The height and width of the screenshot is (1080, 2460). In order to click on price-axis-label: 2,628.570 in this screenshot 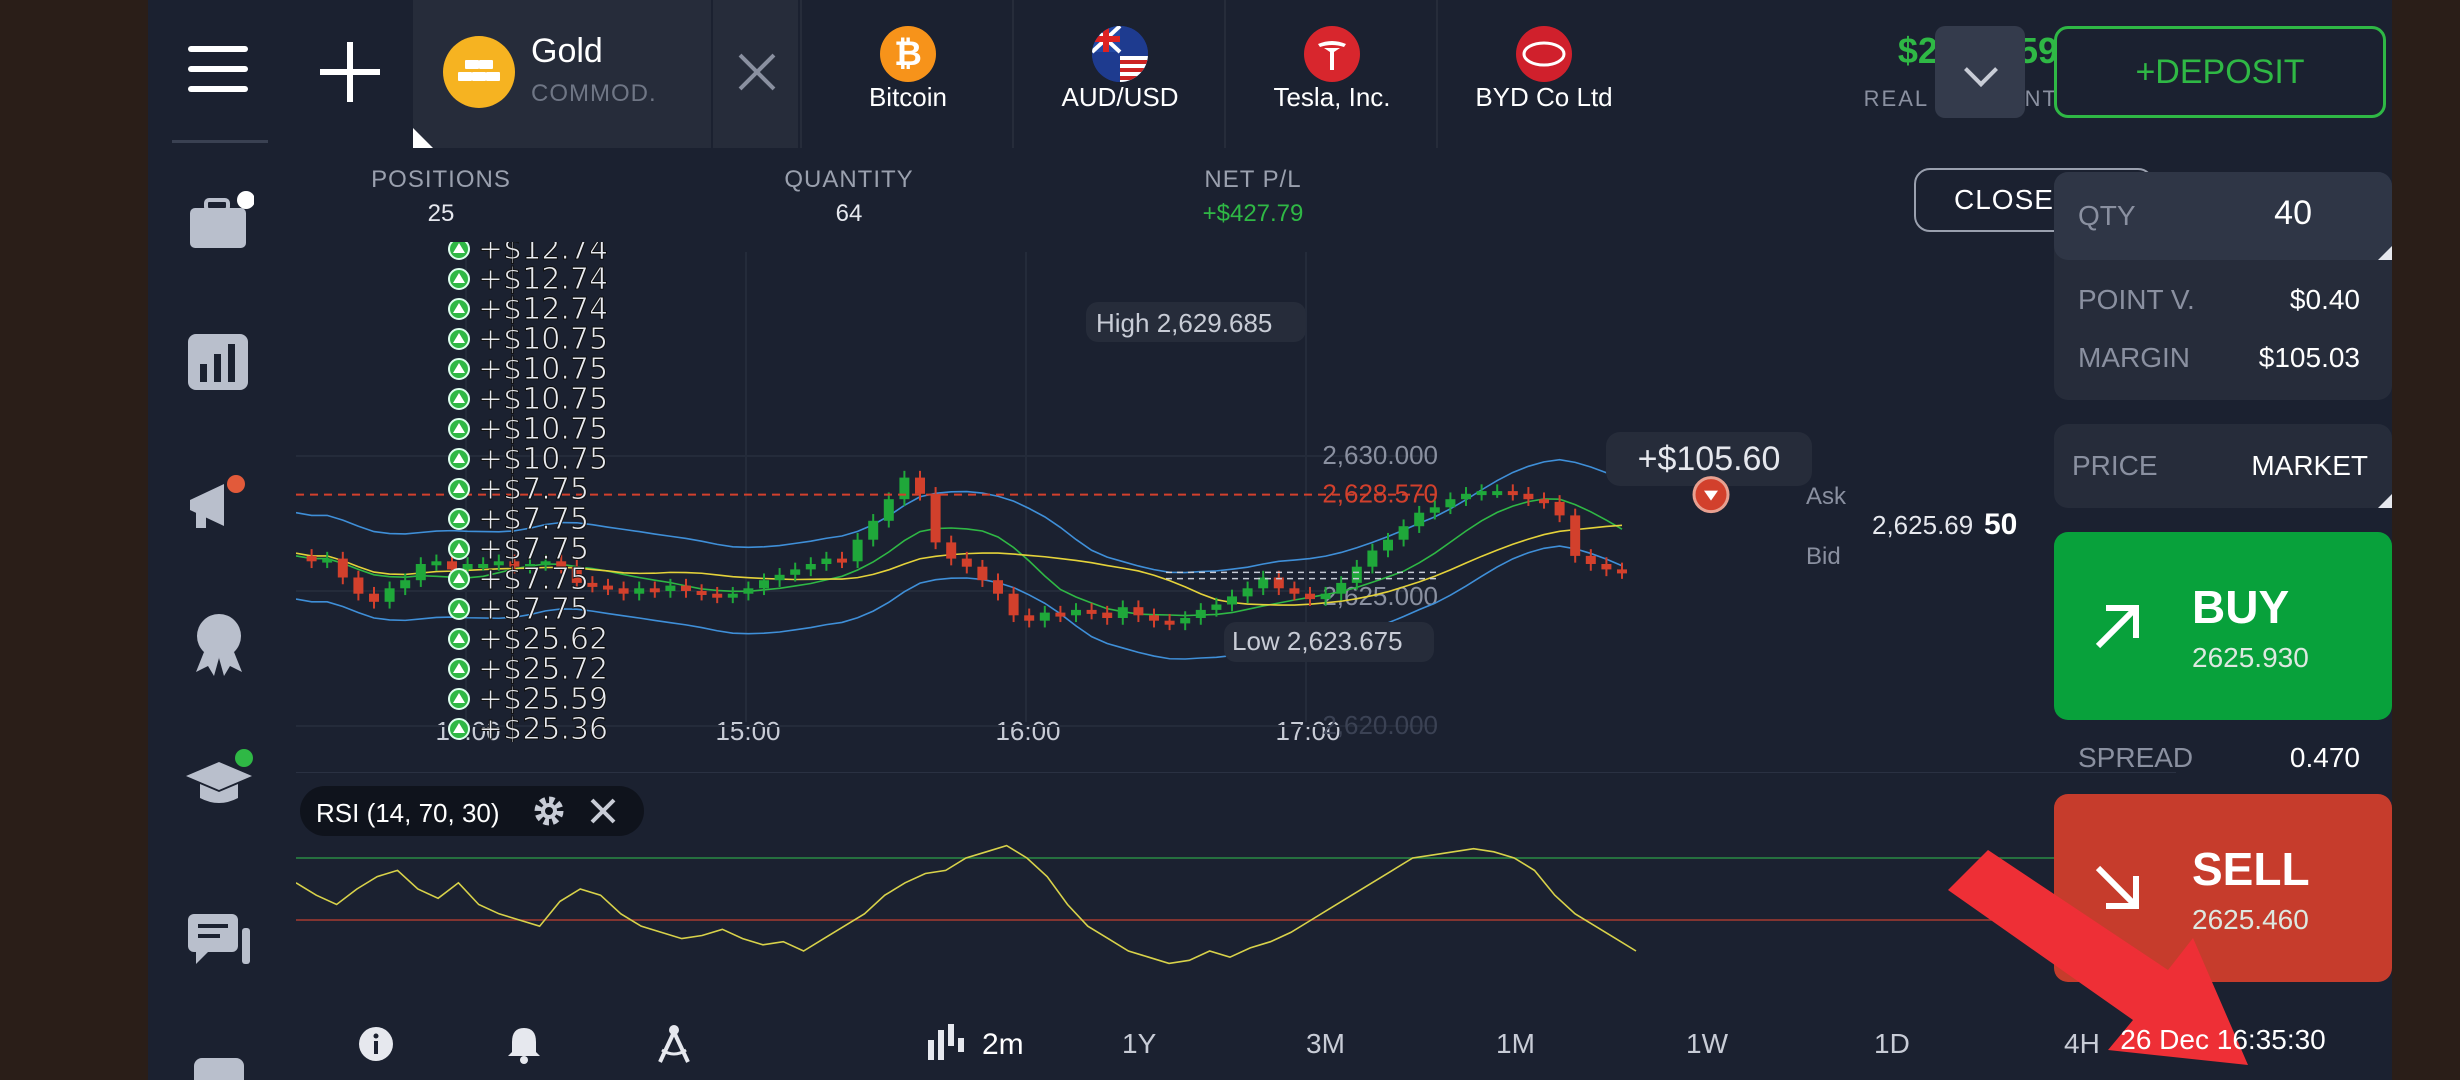, I will do `click(1380, 494)`.